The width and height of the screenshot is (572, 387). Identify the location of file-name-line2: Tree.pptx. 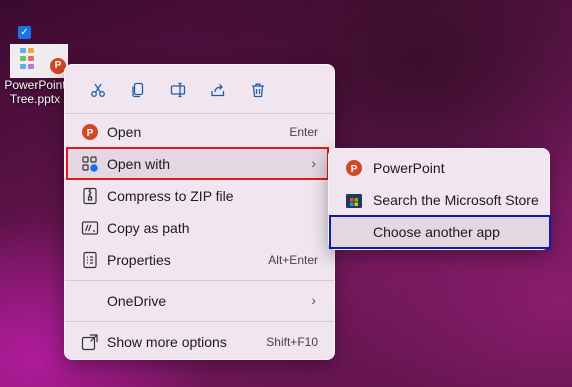
(35, 99).